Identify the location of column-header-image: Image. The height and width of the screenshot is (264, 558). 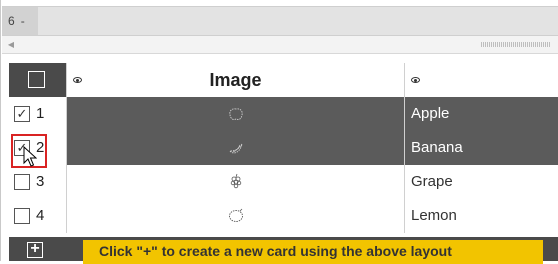
(235, 80).